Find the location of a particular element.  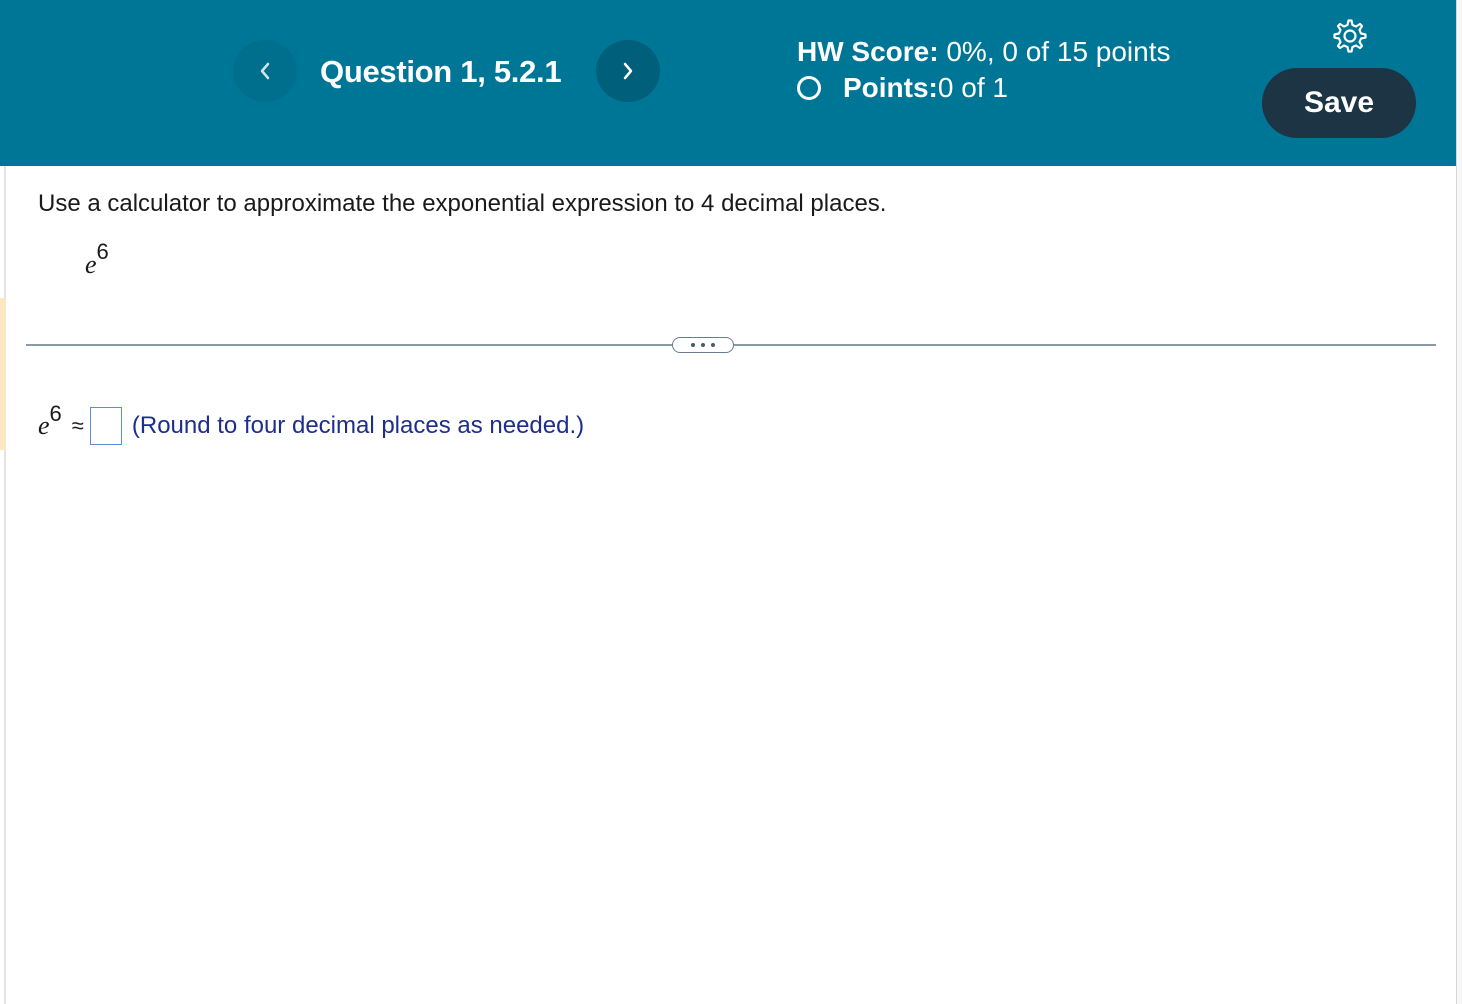

points: Points: 0 of 1 is located at coordinates (902, 88).